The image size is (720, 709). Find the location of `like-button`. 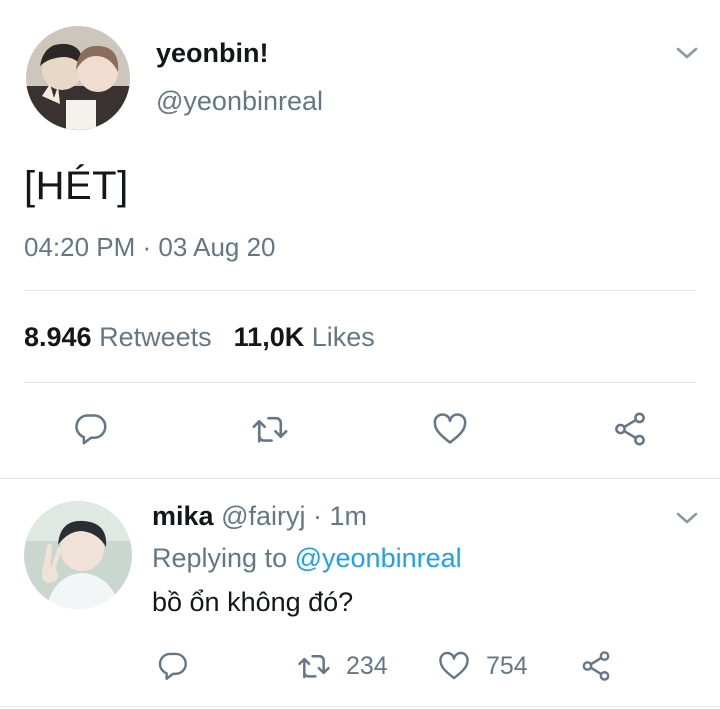

like-button is located at coordinates (450, 429).